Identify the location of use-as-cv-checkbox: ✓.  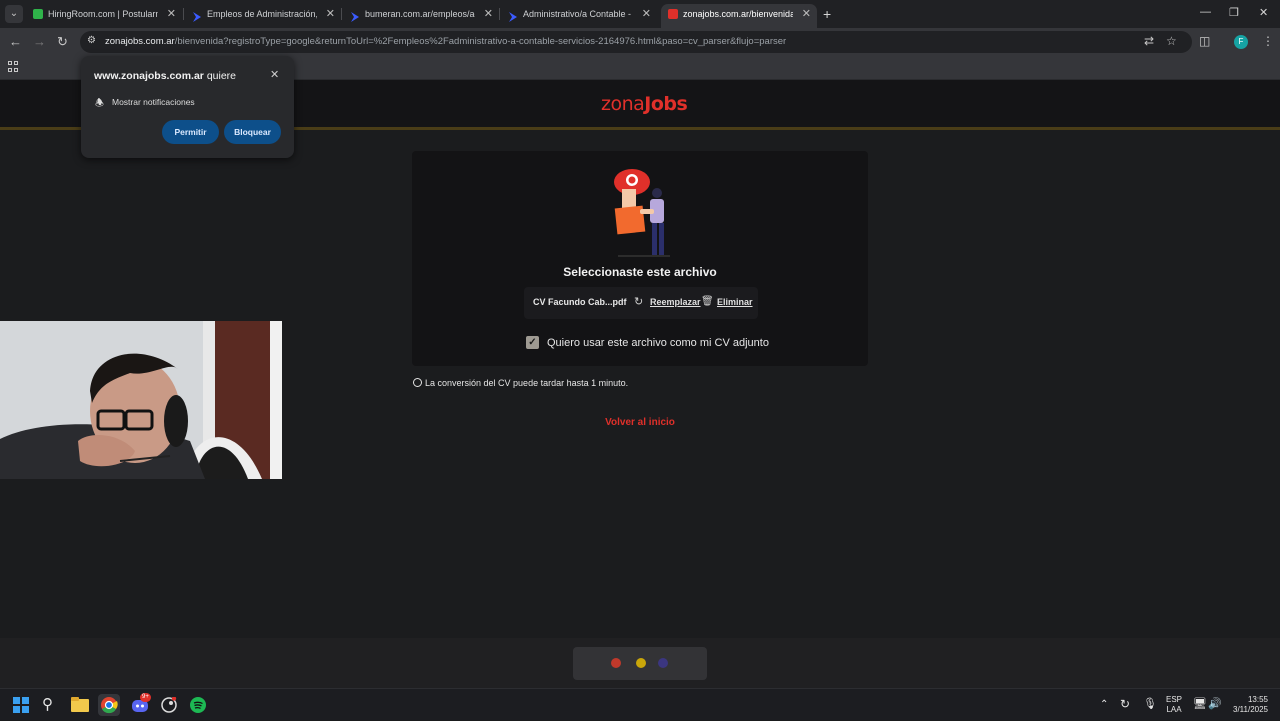
(532, 342).